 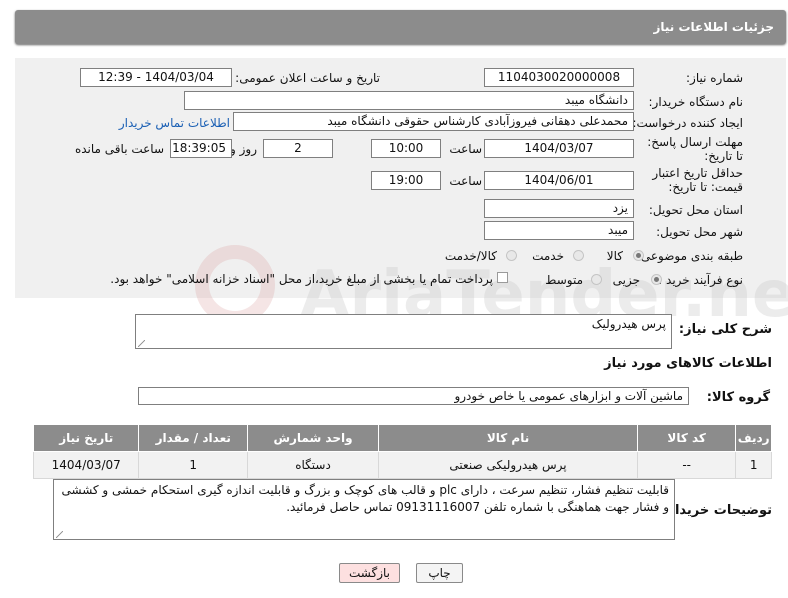 What do you see at coordinates (700, 280) in the screenshot?
I see `process-label: نوع فرآیند خرید :` at bounding box center [700, 280].